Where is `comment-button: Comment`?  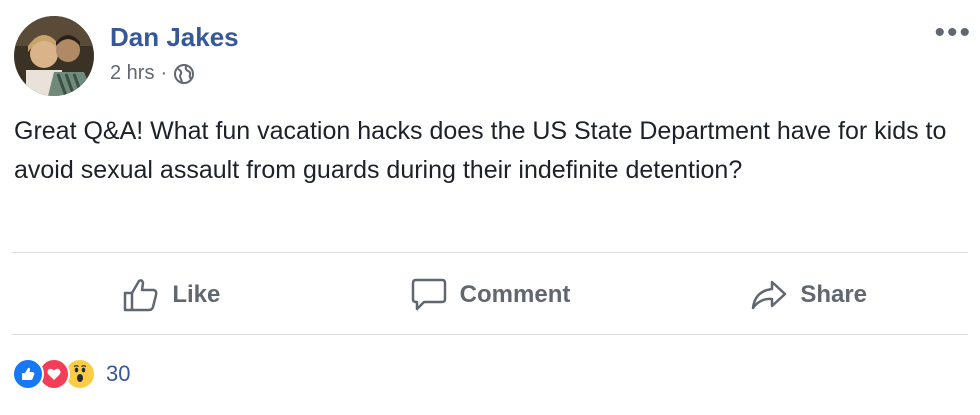
comment-button: Comment is located at coordinates (490, 295).